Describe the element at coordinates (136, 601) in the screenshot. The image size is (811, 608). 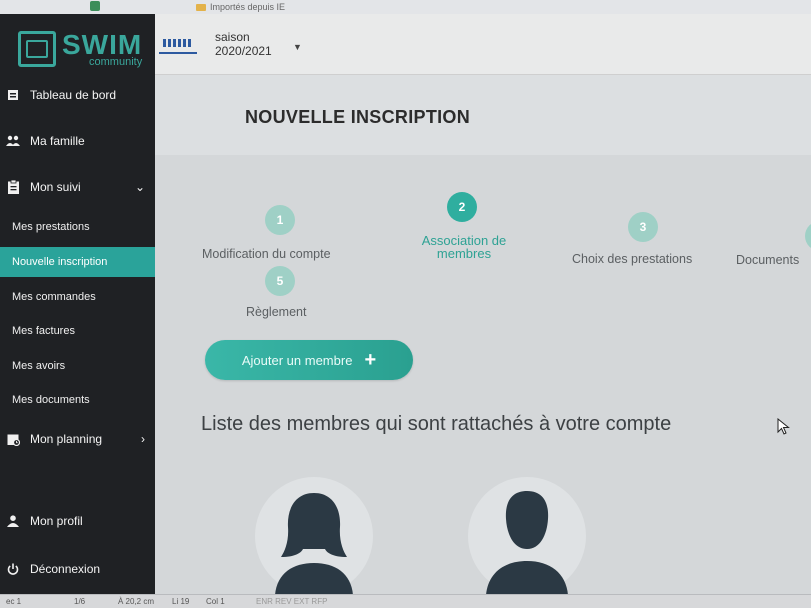
I see `status-position: À 20,2 cm` at that location.